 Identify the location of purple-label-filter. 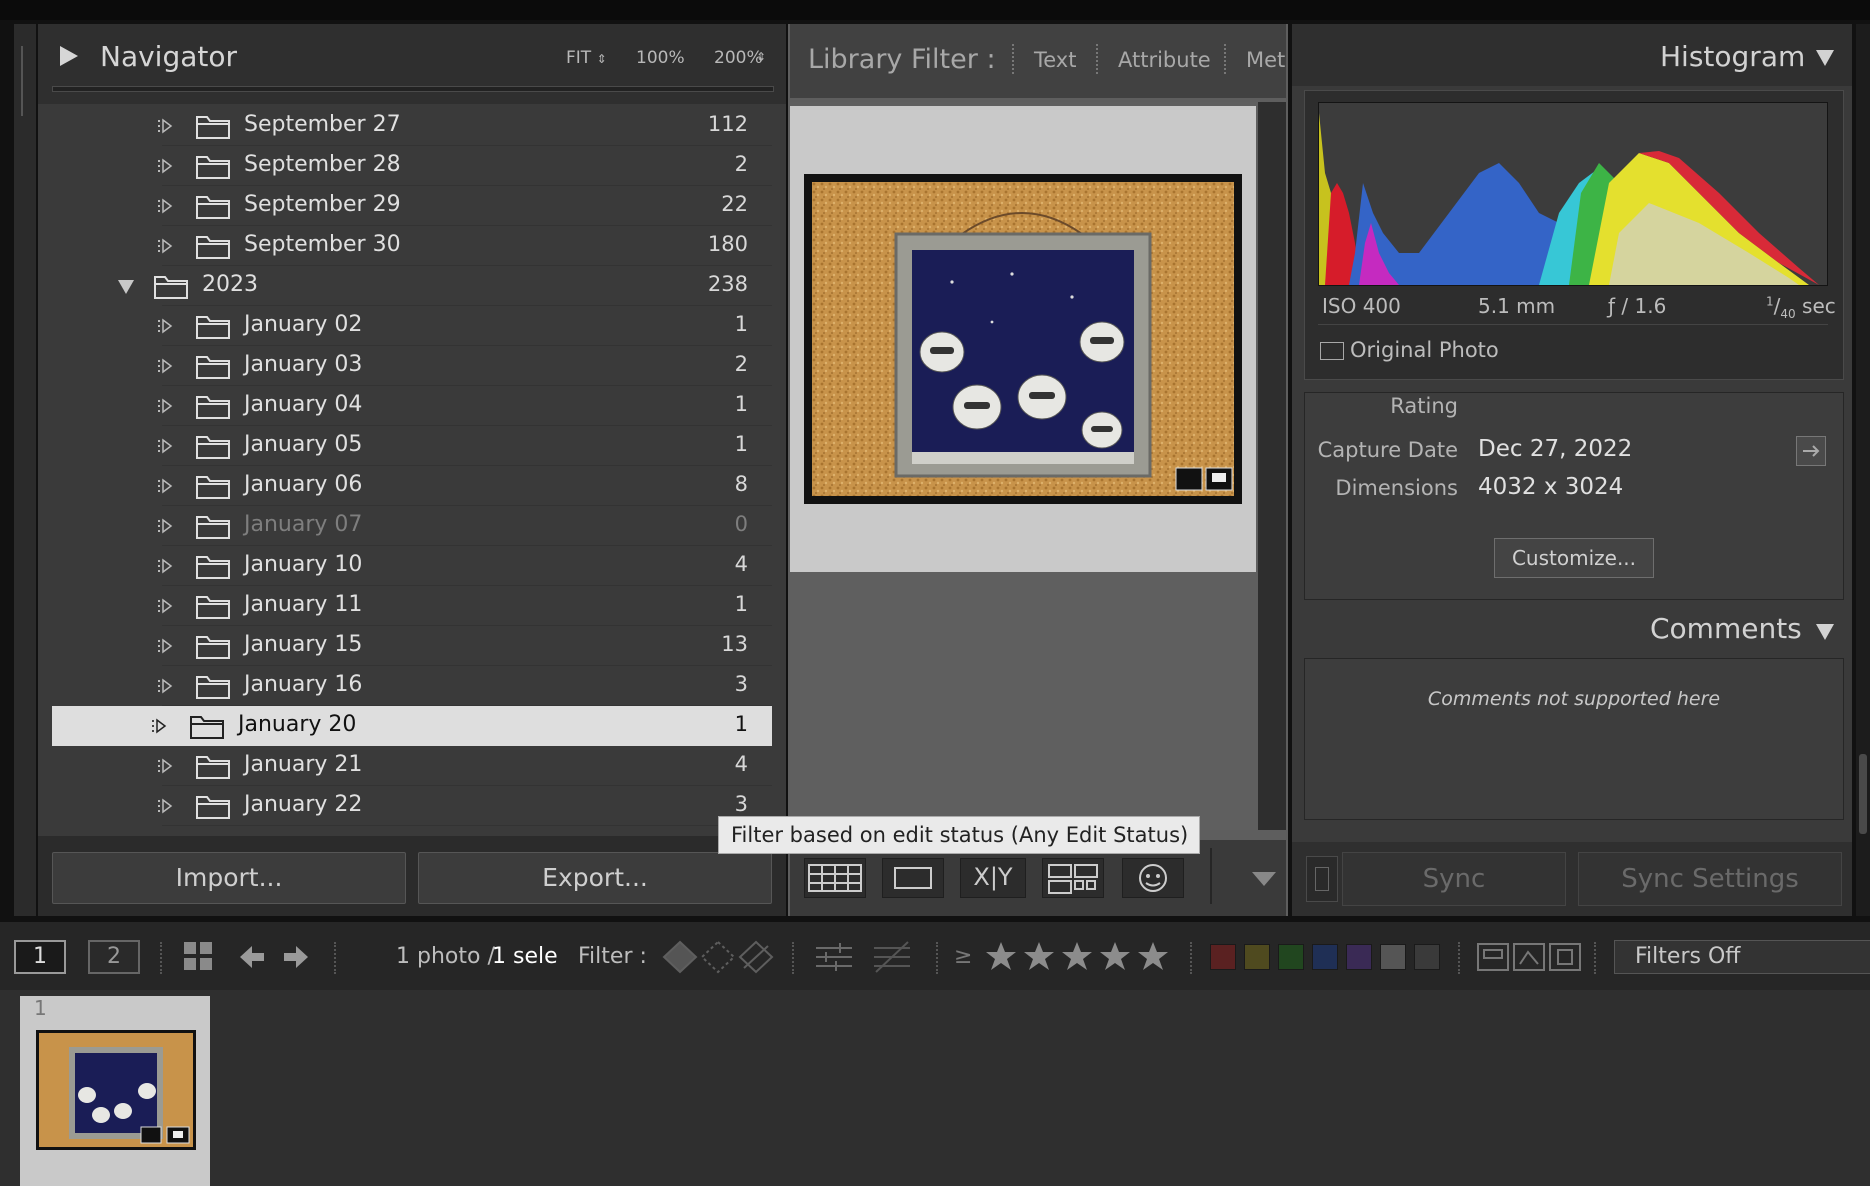
(1359, 957).